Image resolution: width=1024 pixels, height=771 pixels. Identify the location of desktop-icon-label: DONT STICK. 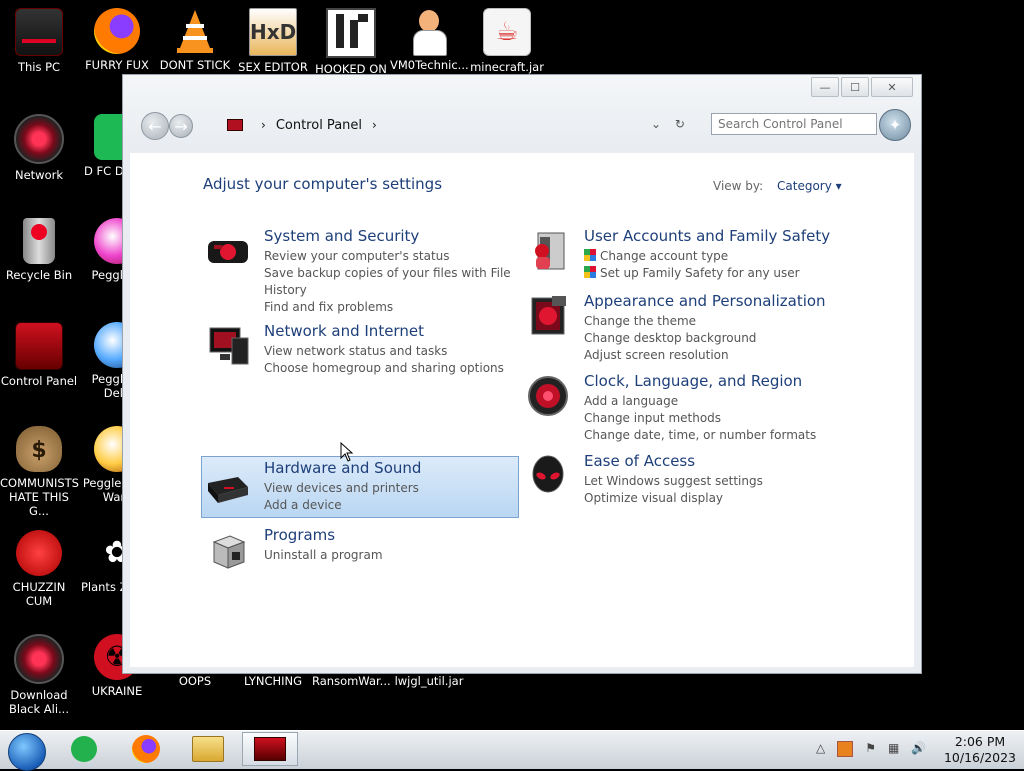
(195, 65).